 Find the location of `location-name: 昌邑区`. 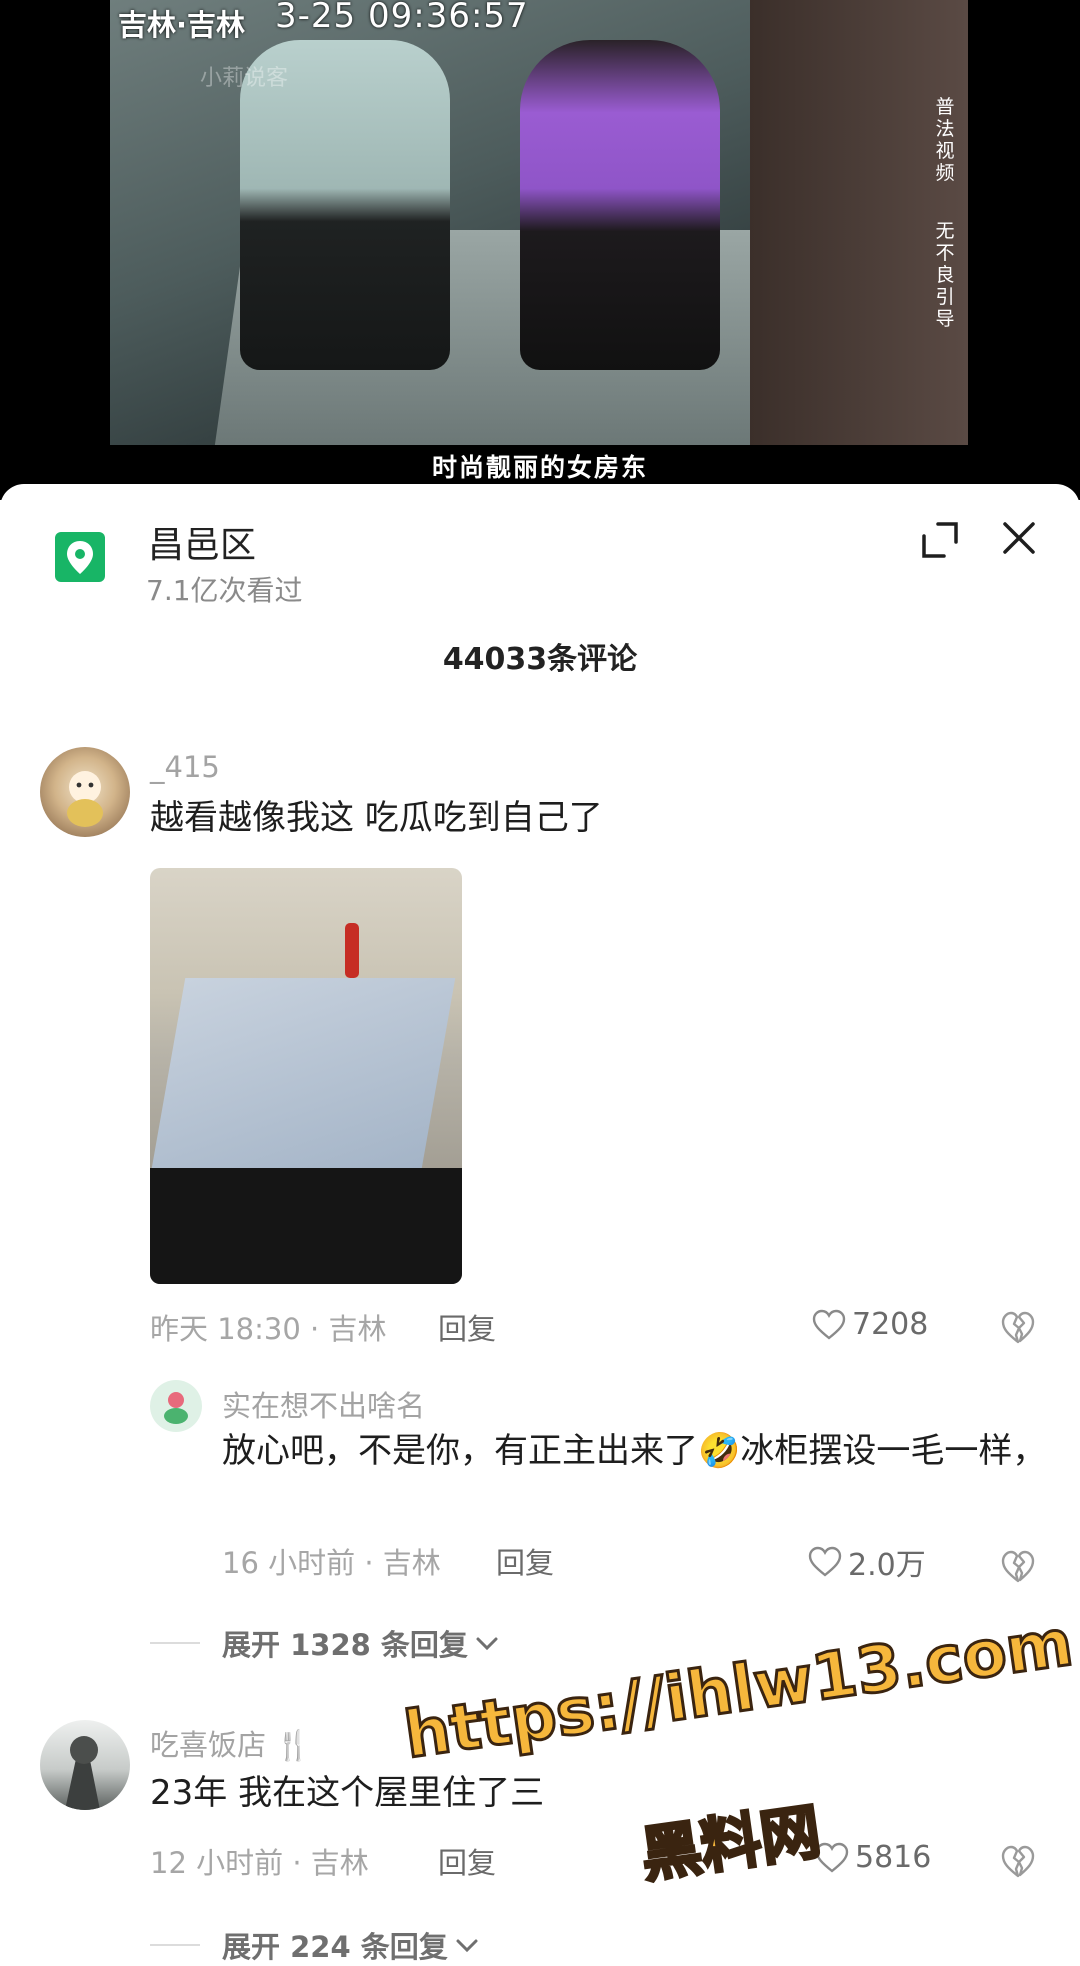

location-name: 昌邑区 is located at coordinates (202, 542).